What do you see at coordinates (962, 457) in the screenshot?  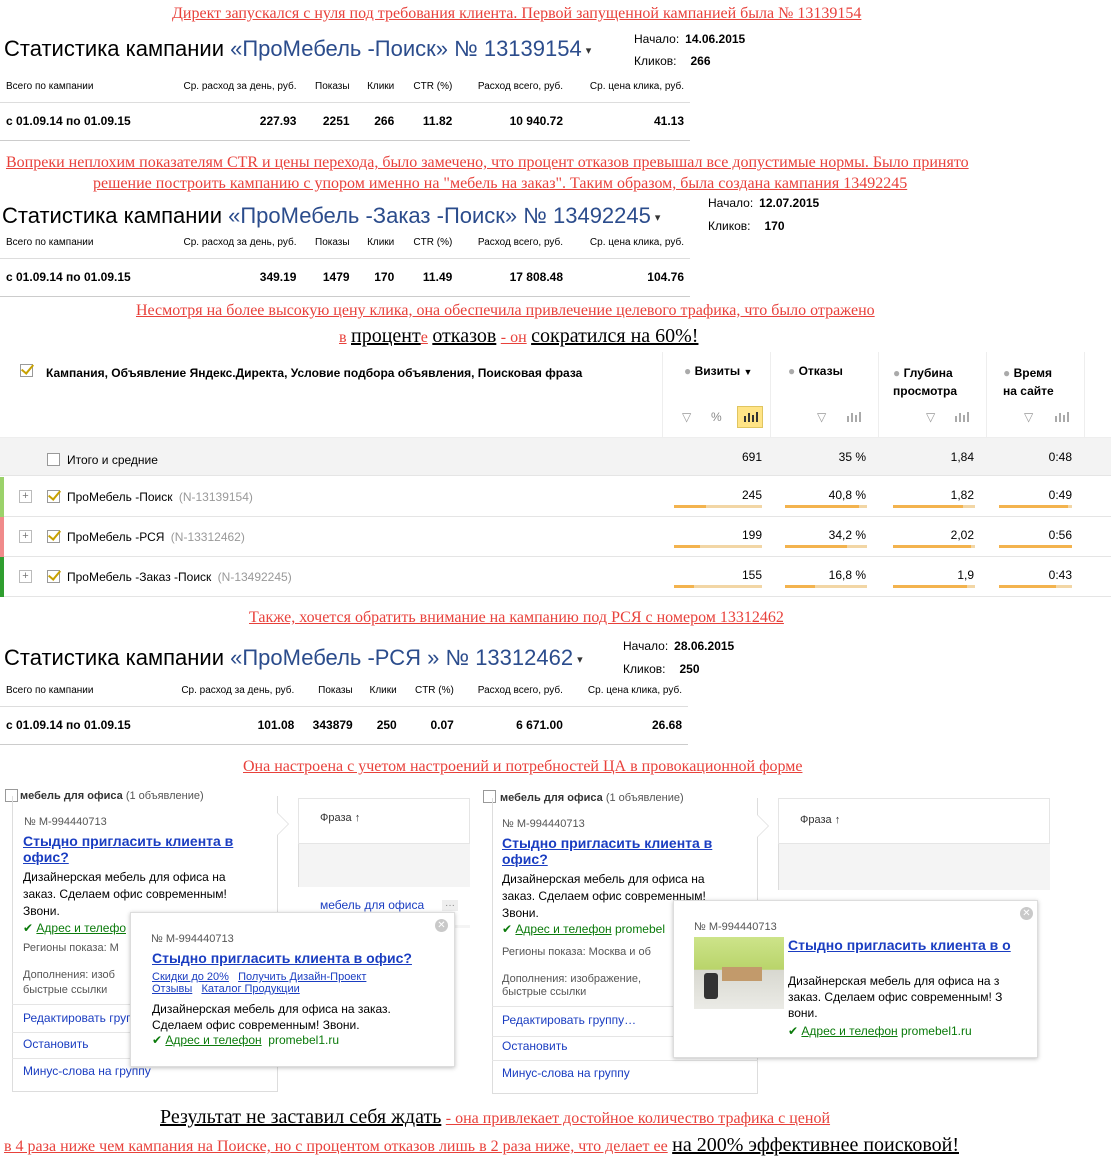 I see `total-depth: 1,84` at bounding box center [962, 457].